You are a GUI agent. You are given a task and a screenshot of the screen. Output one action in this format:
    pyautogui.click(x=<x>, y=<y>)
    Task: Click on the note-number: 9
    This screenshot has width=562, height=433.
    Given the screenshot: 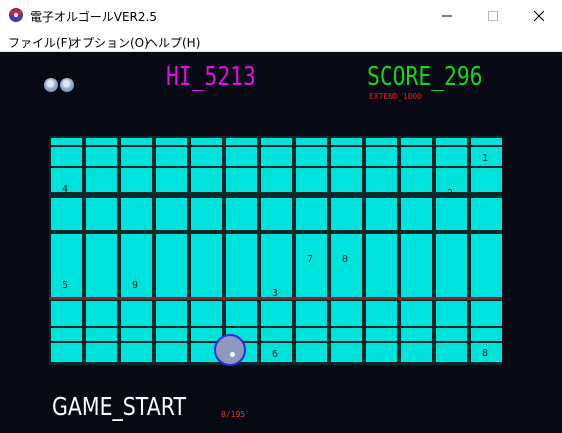 What is the action you would take?
    pyautogui.click(x=135, y=285)
    